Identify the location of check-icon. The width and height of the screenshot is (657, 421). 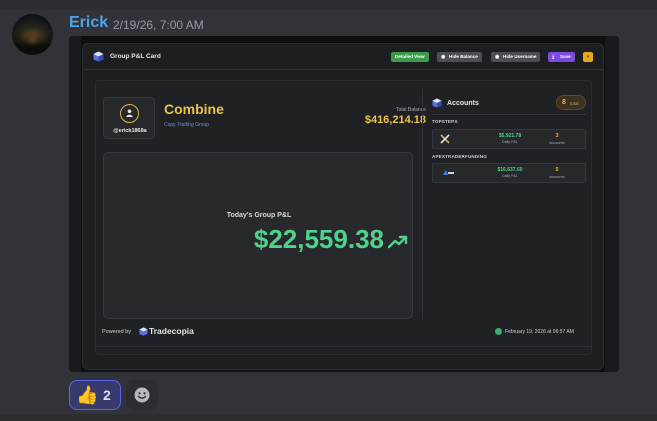
(498, 331).